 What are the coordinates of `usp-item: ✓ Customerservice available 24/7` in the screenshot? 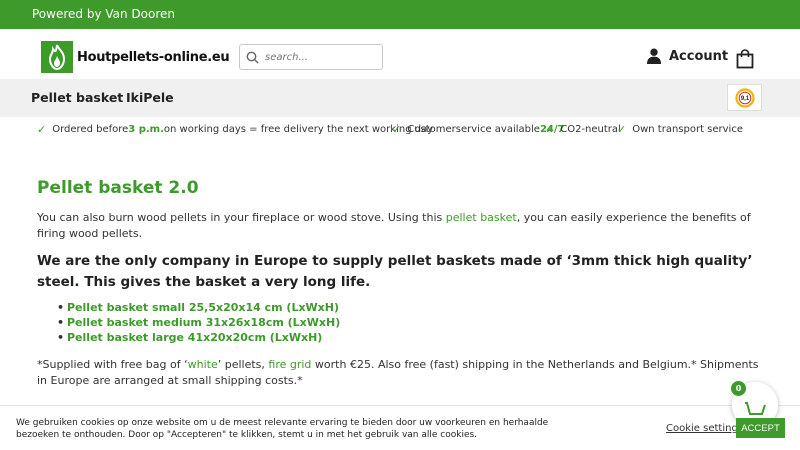 It's located at (478, 129).